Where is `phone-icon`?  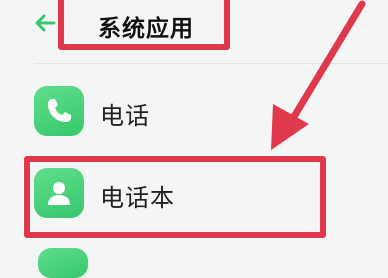
phone-icon is located at coordinates (59, 110).